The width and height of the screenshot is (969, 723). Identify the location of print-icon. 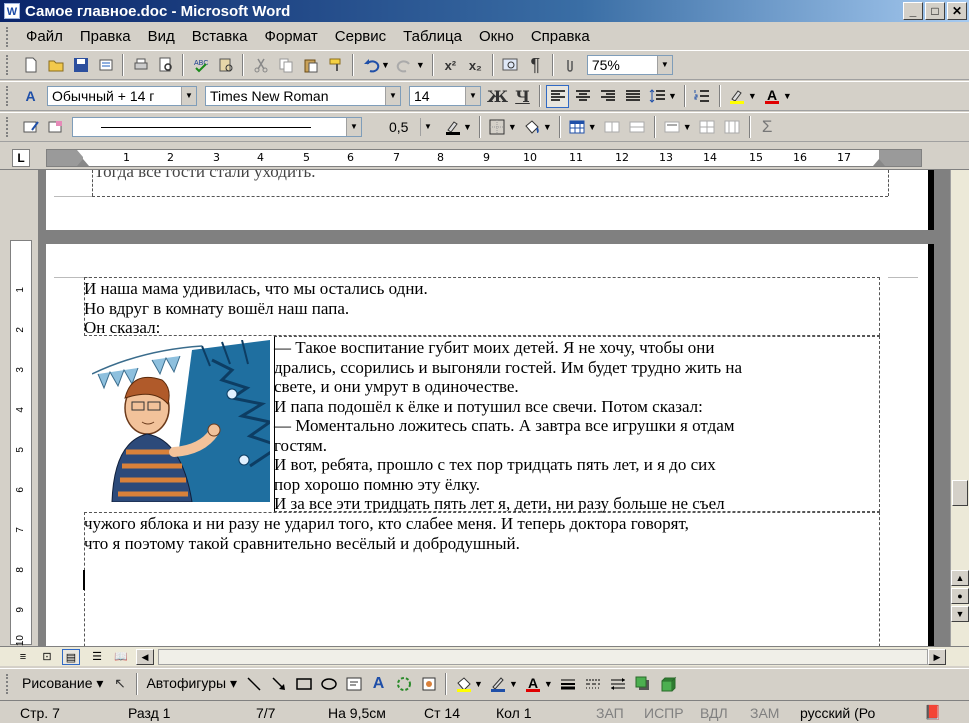
(140, 65).